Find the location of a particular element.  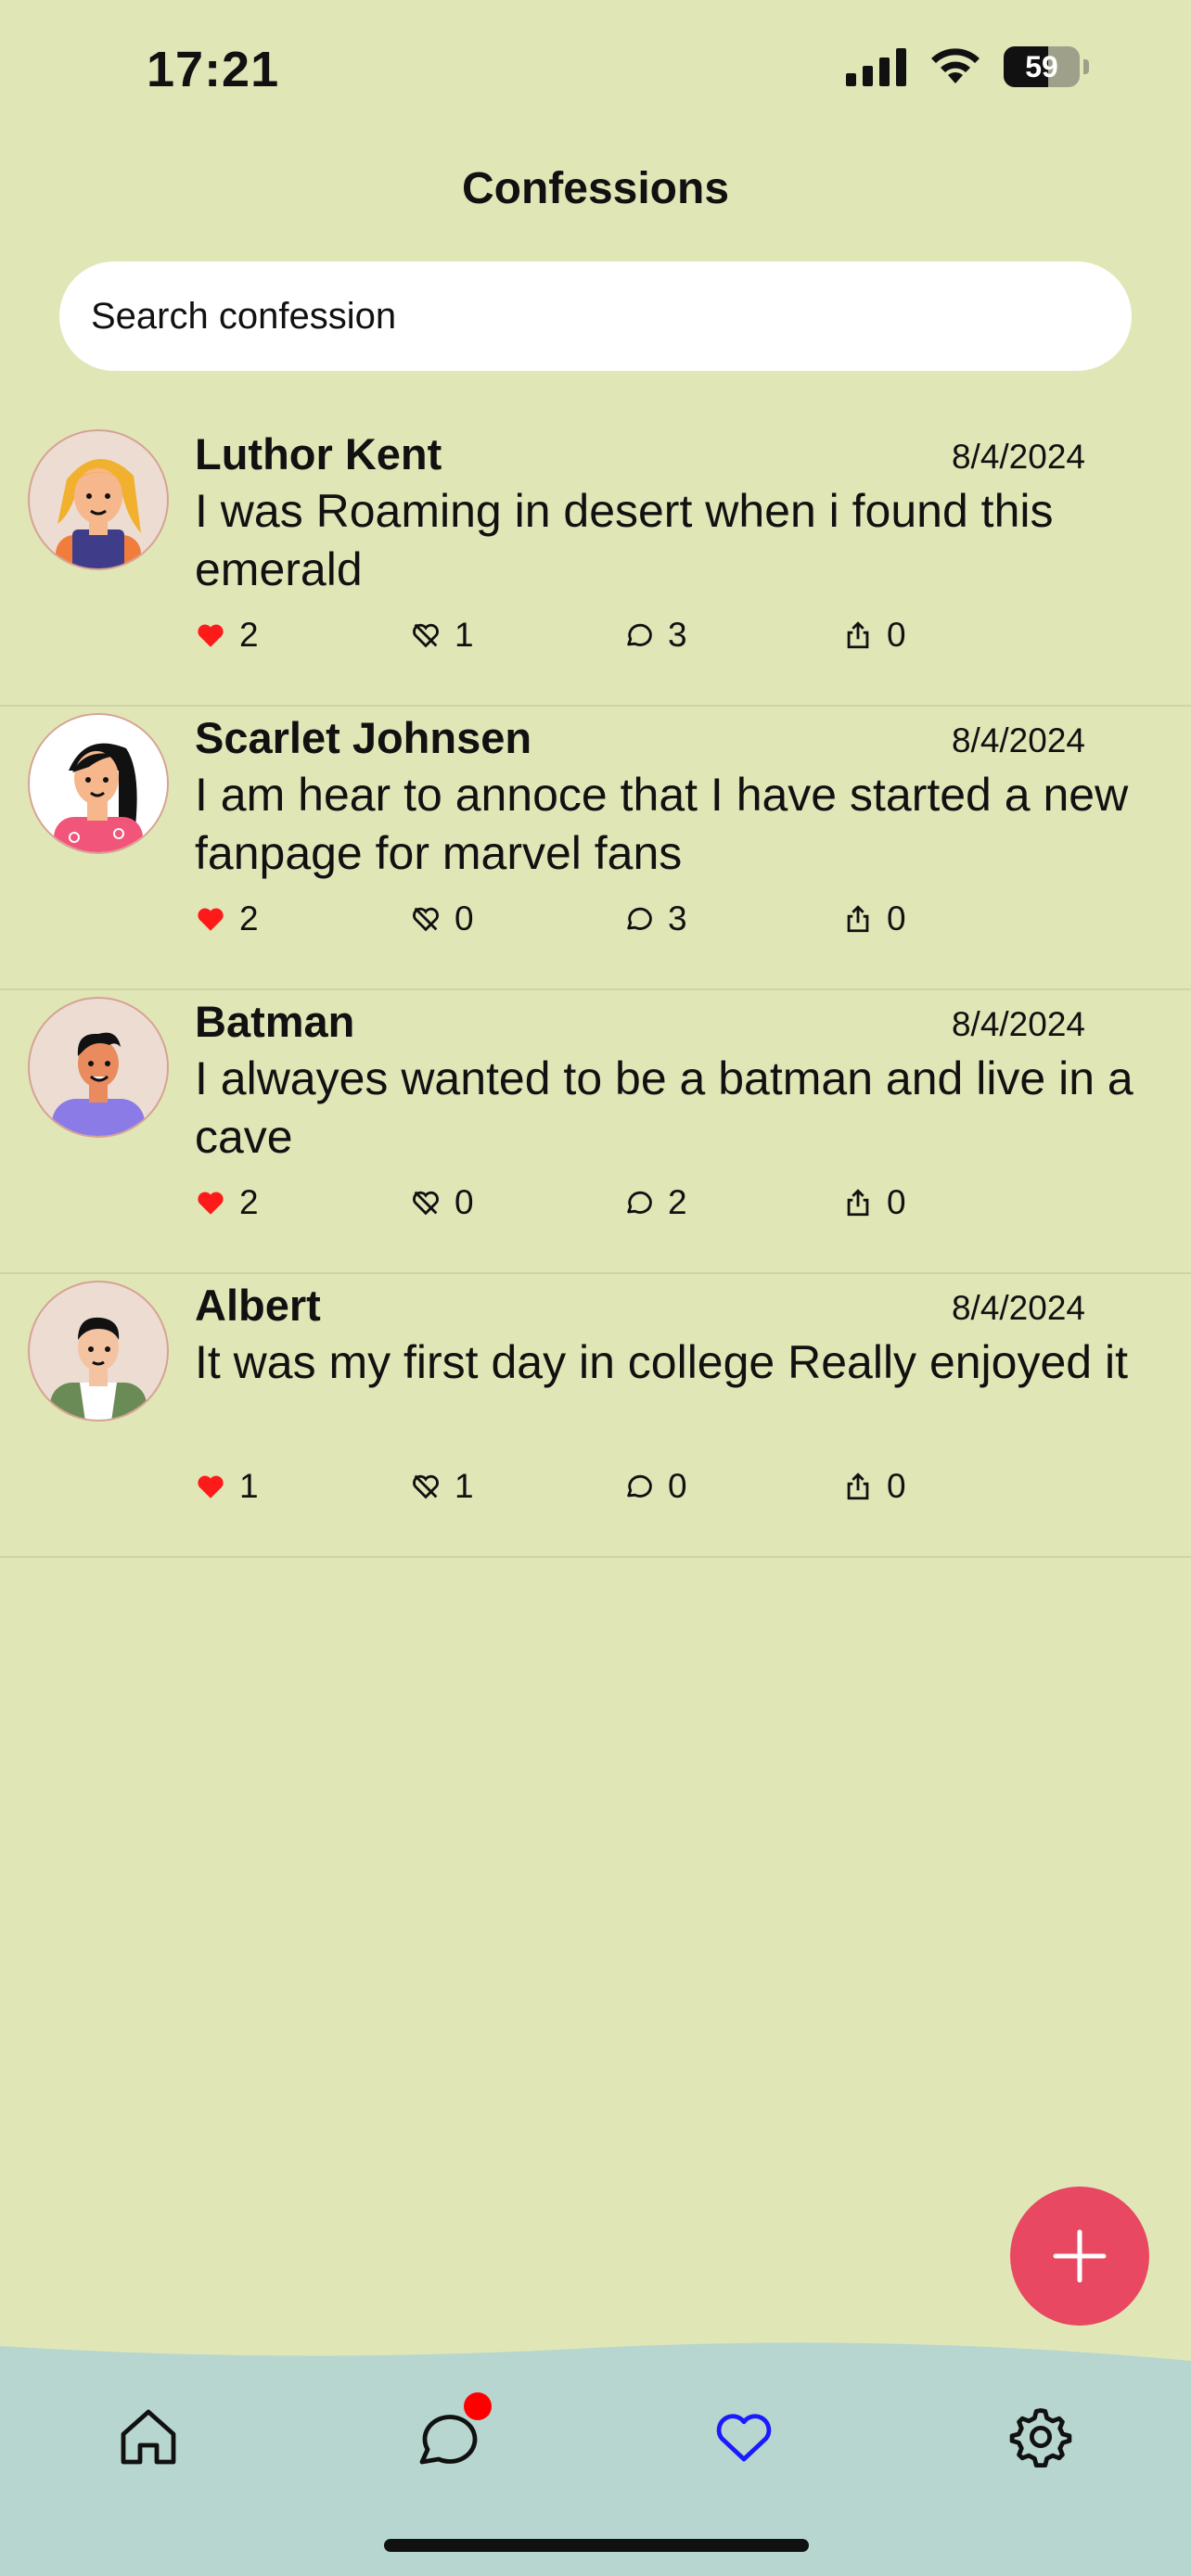

plus-icon is located at coordinates (1080, 2256).